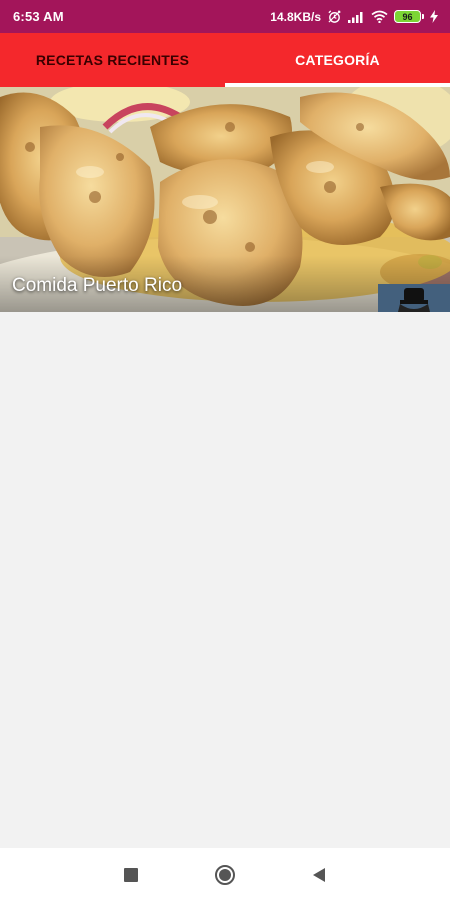 This screenshot has width=450, height=900. I want to click on status-icons: 14.8KB/s 96, so click(354, 16).